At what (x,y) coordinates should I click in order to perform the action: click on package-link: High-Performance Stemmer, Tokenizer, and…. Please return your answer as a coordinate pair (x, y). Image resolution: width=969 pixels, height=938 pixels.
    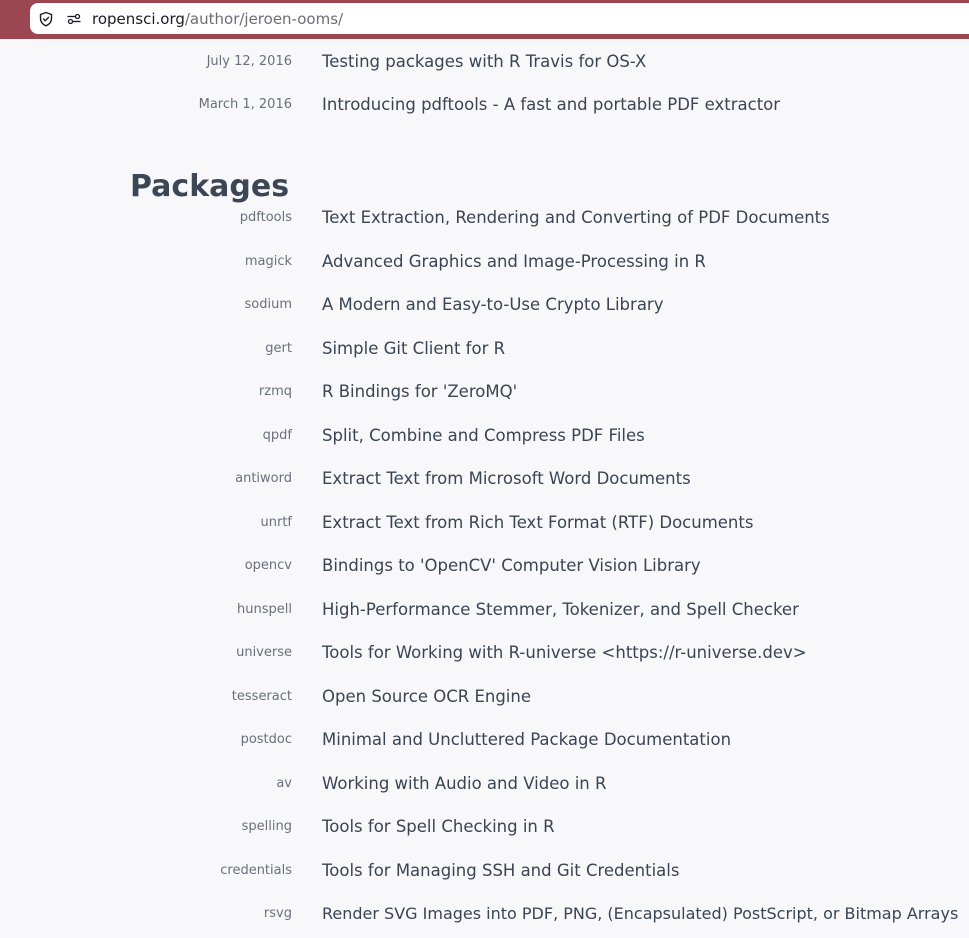
    Looking at the image, I should click on (560, 610).